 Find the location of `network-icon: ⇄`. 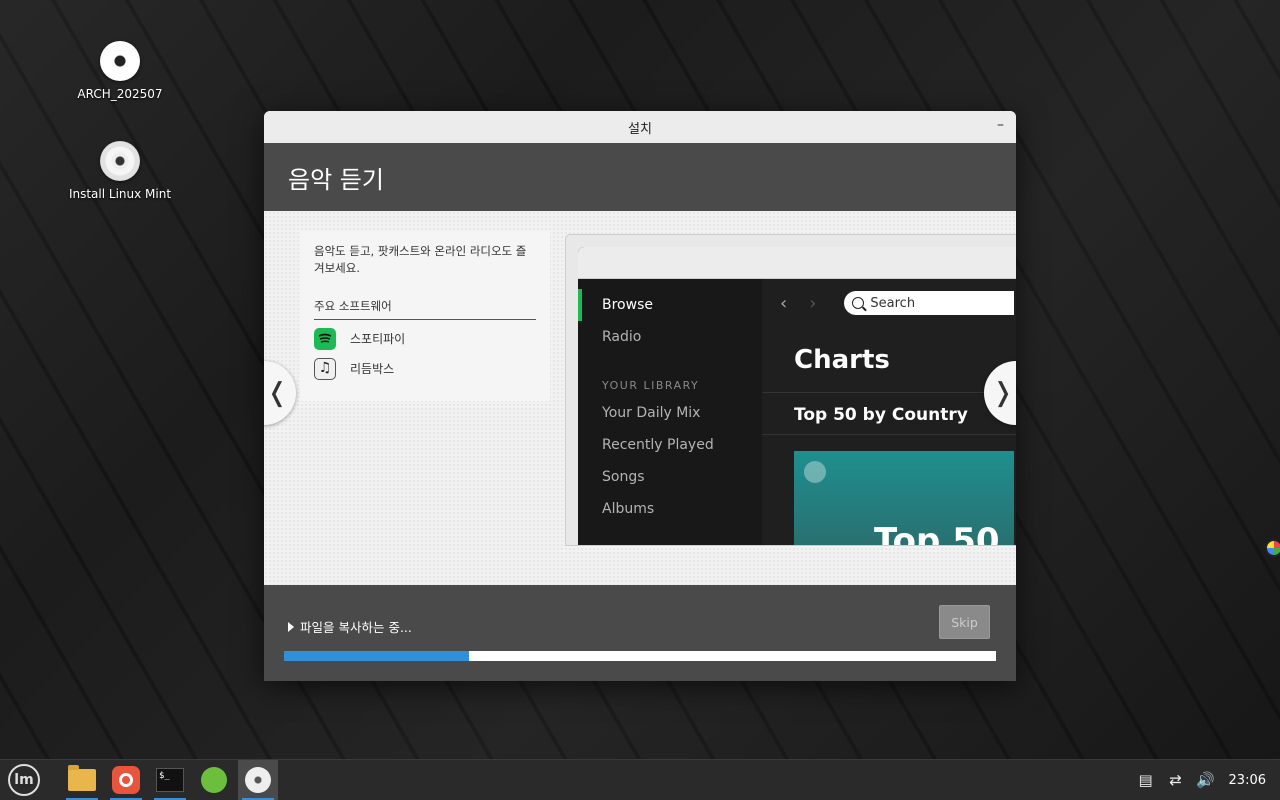

network-icon: ⇄ is located at coordinates (1176, 780).